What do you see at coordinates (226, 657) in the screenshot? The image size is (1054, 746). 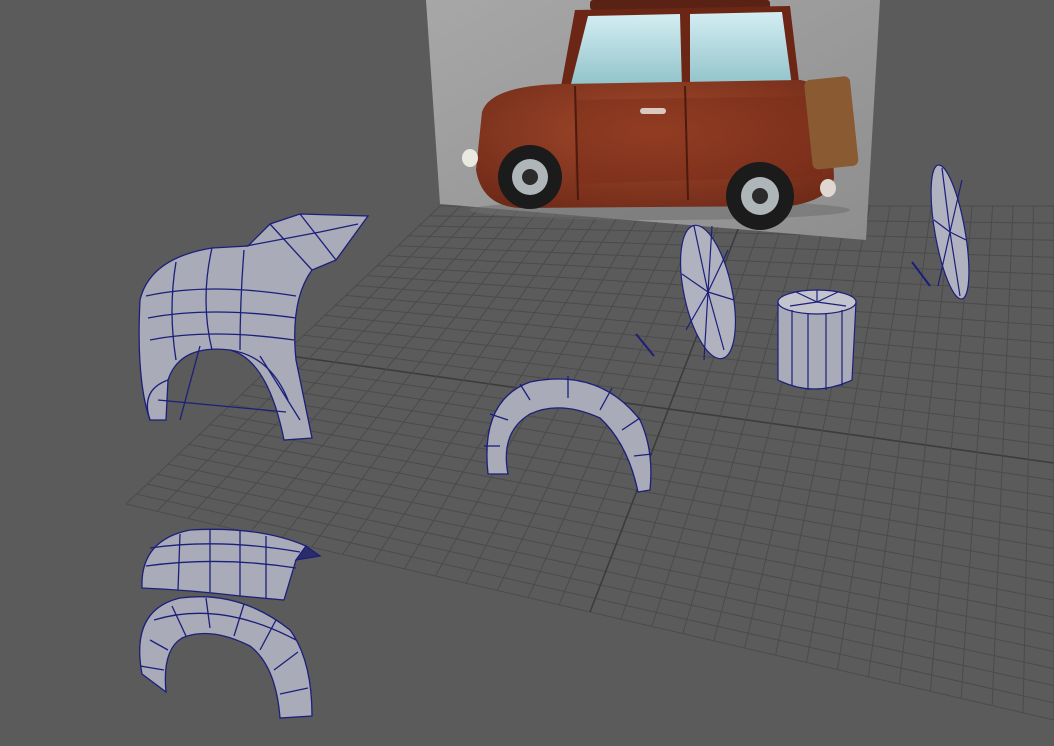 I see `front-wheel-arch-mesh` at bounding box center [226, 657].